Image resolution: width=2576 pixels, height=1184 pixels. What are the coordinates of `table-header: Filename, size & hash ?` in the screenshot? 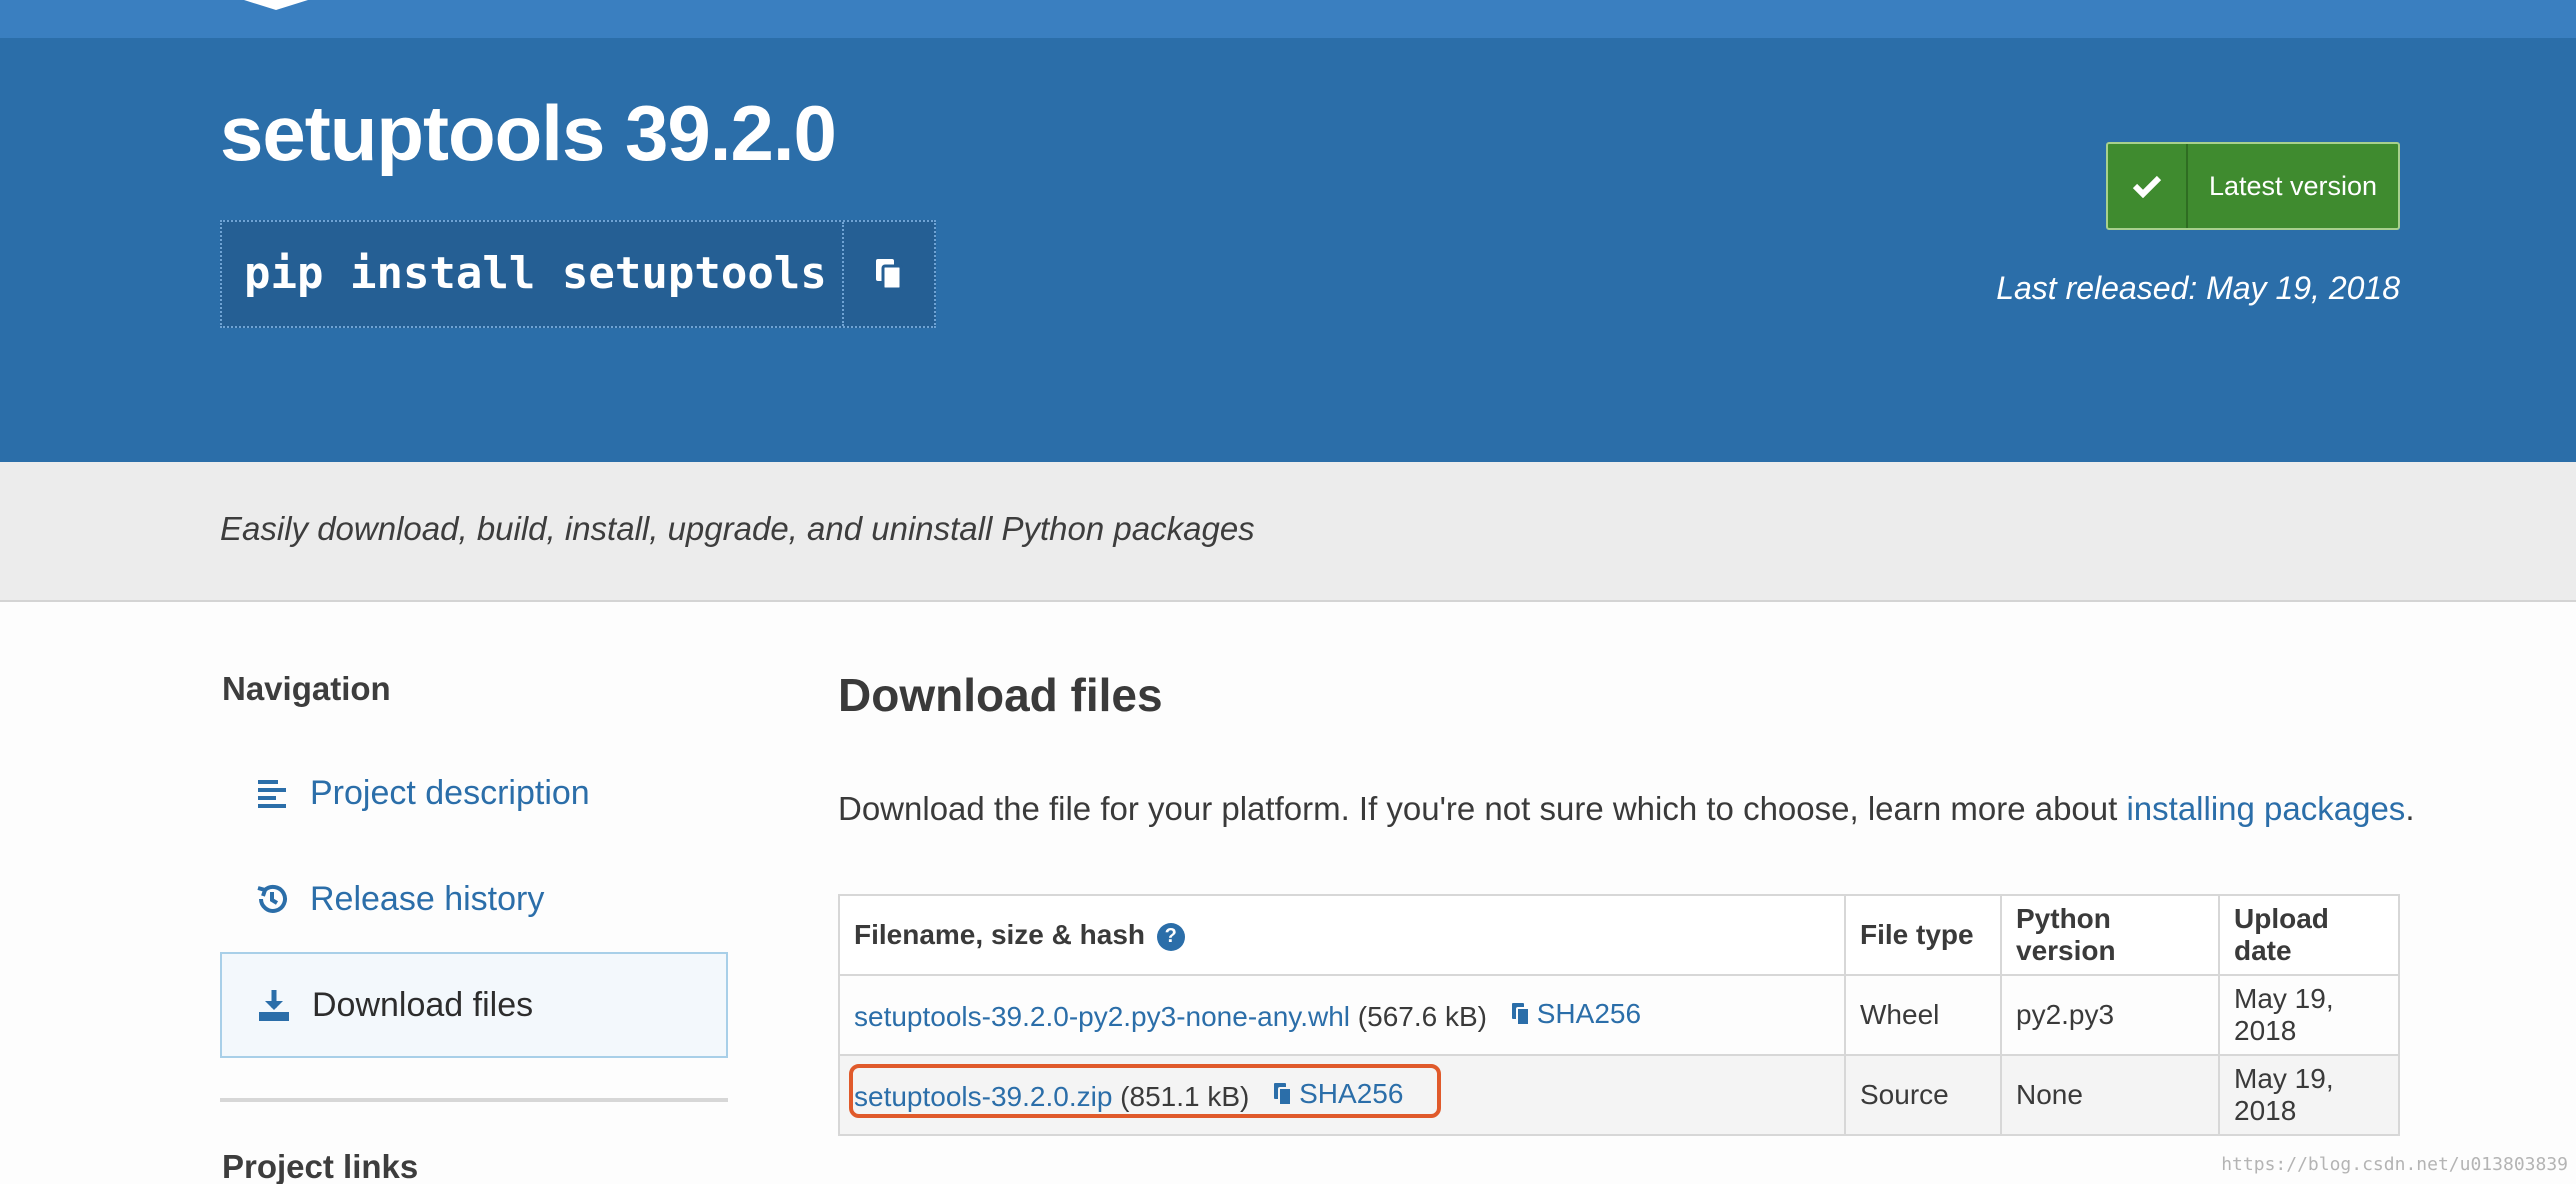 It's located at (1342, 935).